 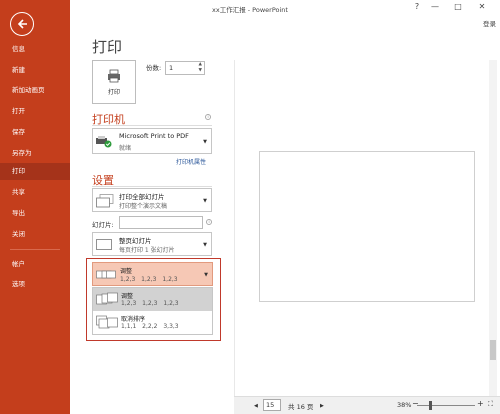 What do you see at coordinates (125, 148) in the screenshot?
I see `printer-status: 就绪` at bounding box center [125, 148].